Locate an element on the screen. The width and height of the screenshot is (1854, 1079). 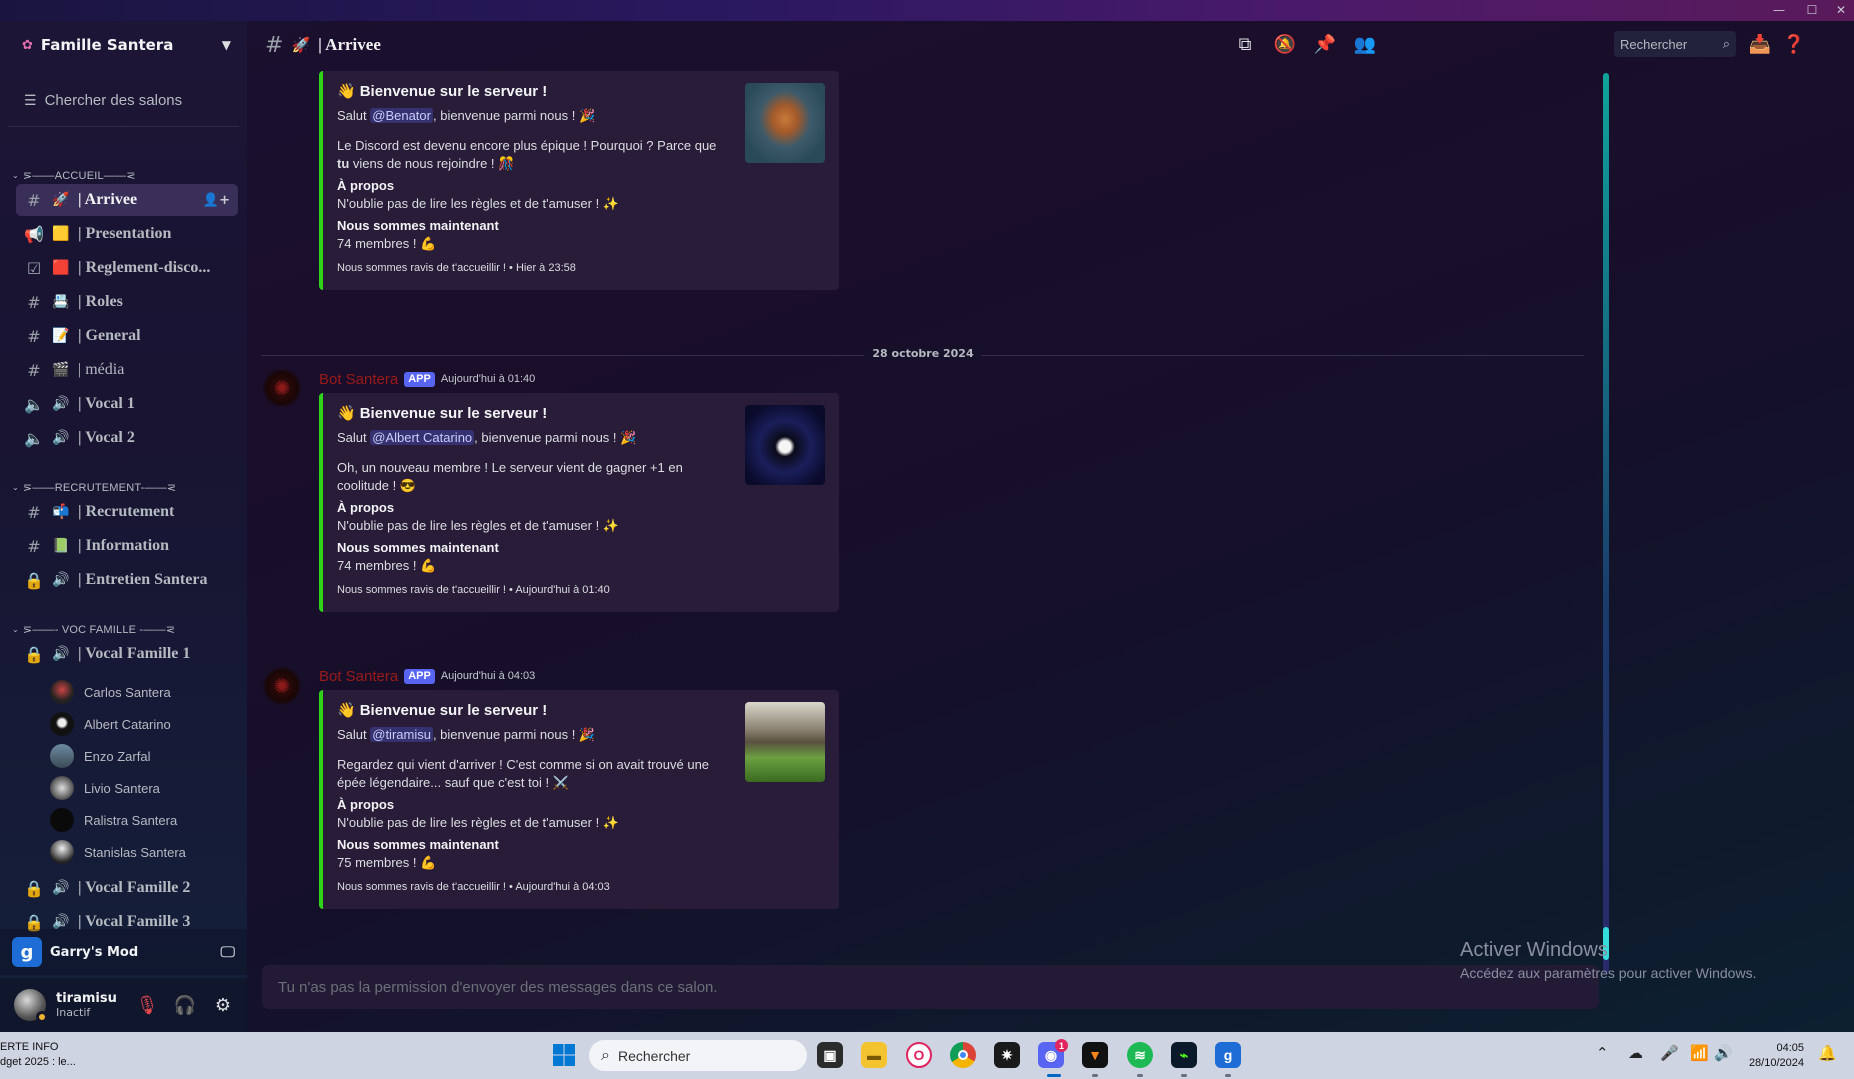
close-window-button: ✕ is located at coordinates (1840, 10).